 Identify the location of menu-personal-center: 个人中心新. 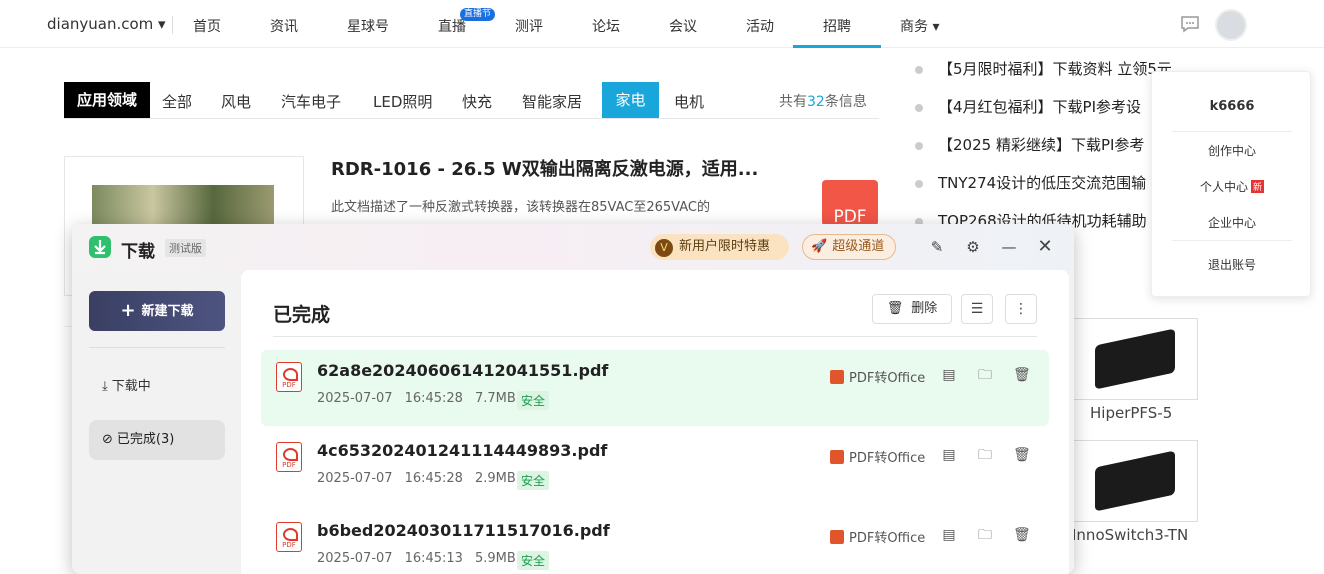
(1232, 186).